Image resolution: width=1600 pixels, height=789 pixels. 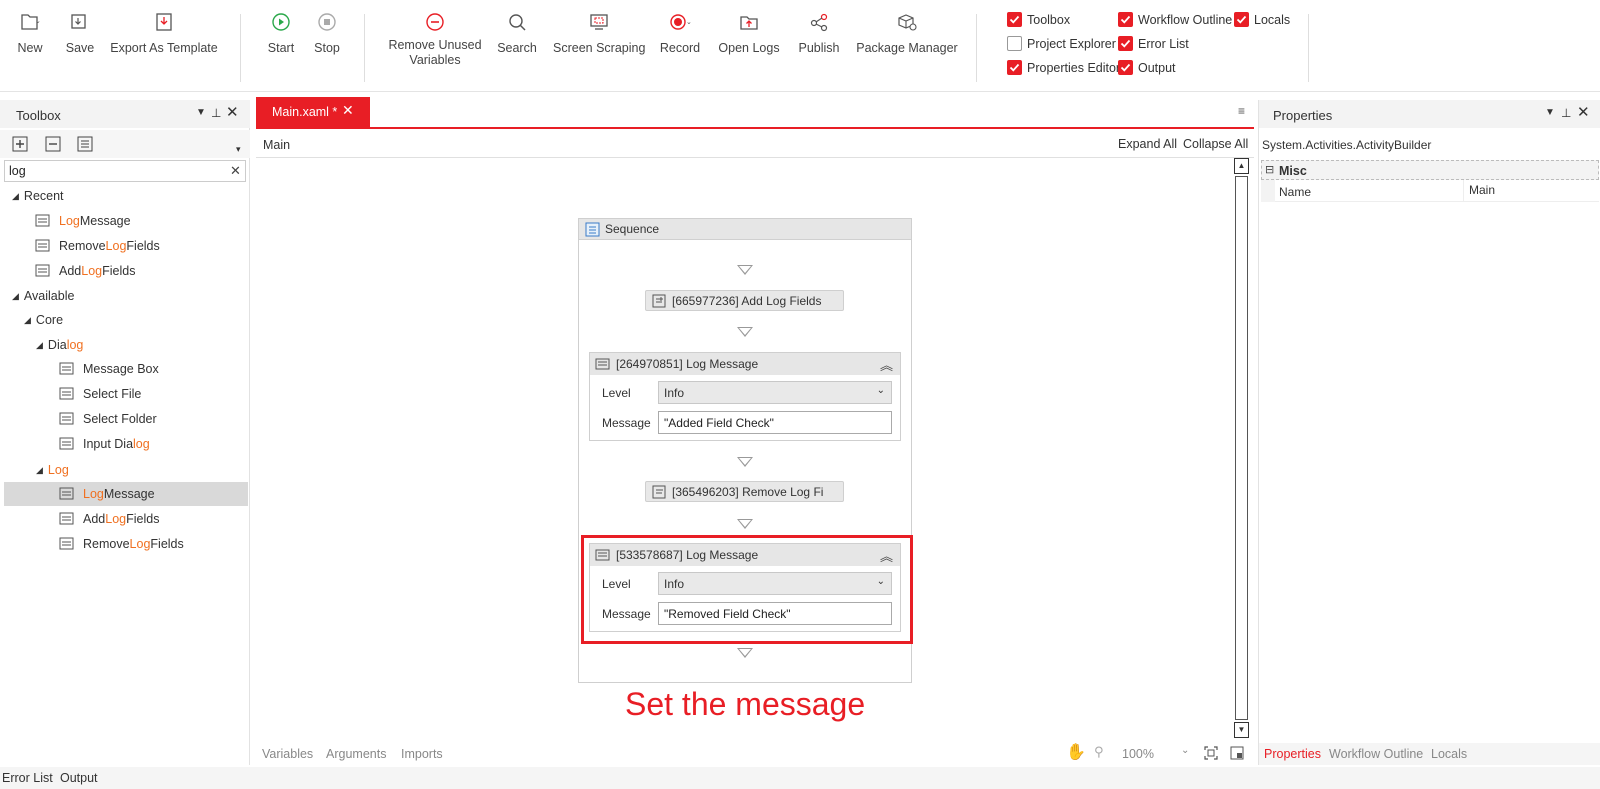 What do you see at coordinates (1138, 754) in the screenshot?
I see `zoom-level: 100%` at bounding box center [1138, 754].